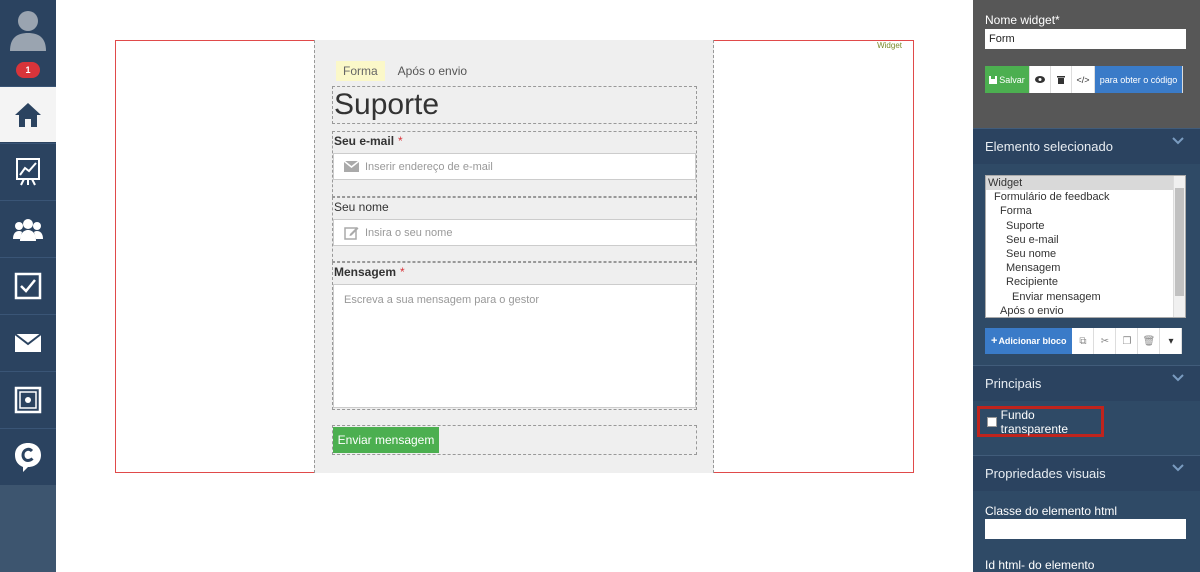 This screenshot has width=1200, height=572. I want to click on scissors-icon: ✂, so click(1105, 341).